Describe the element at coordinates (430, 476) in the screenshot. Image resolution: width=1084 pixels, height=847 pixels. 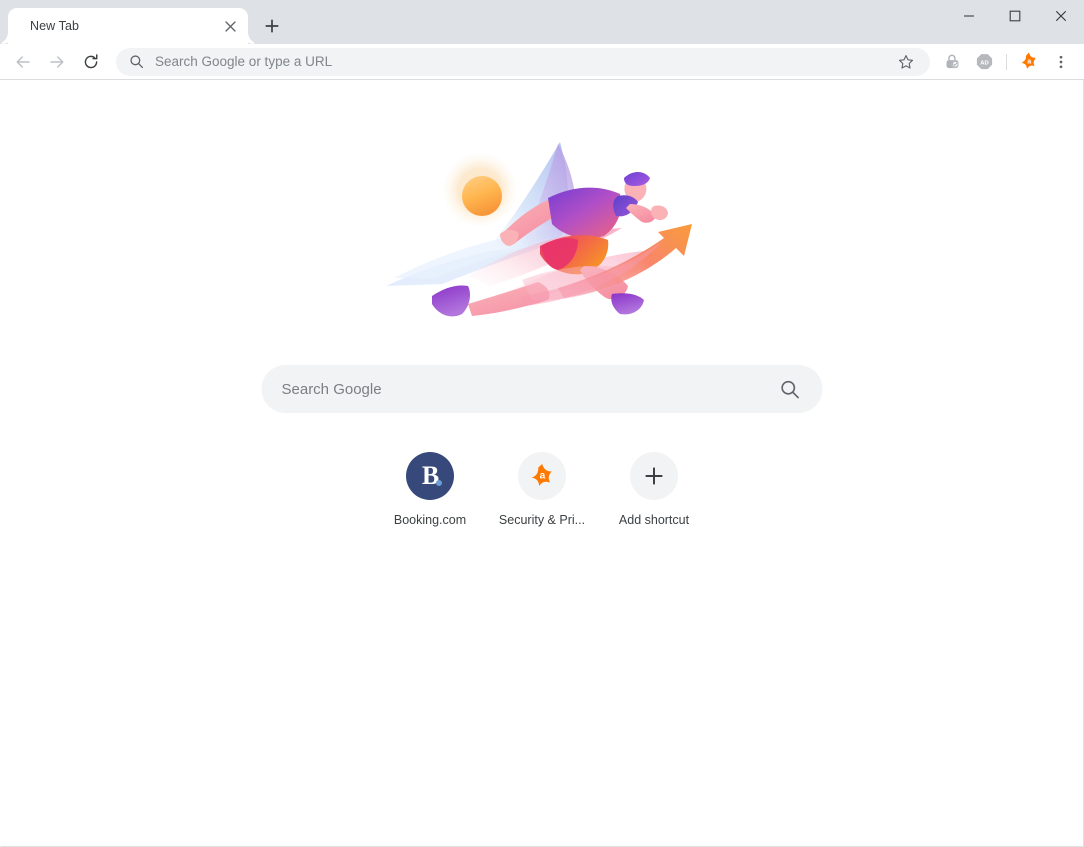
I see `booking-logo-icon: B` at that location.